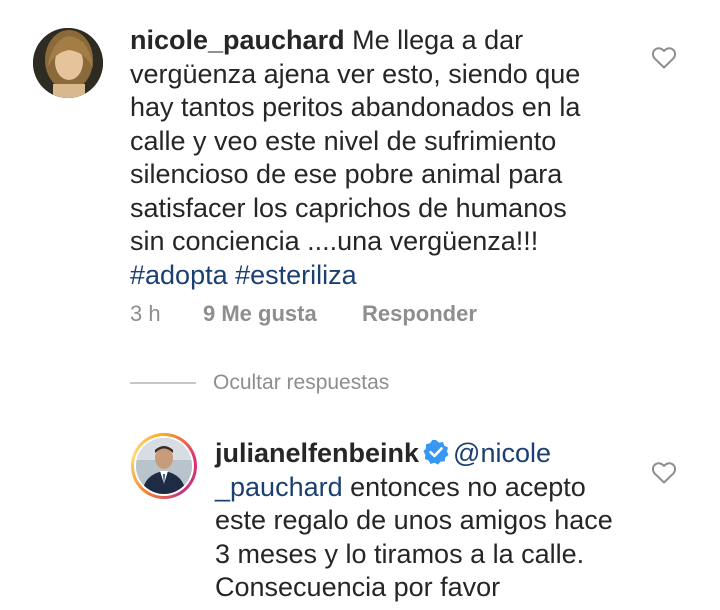  What do you see at coordinates (419, 314) in the screenshot?
I see `reply-button: Responder` at bounding box center [419, 314].